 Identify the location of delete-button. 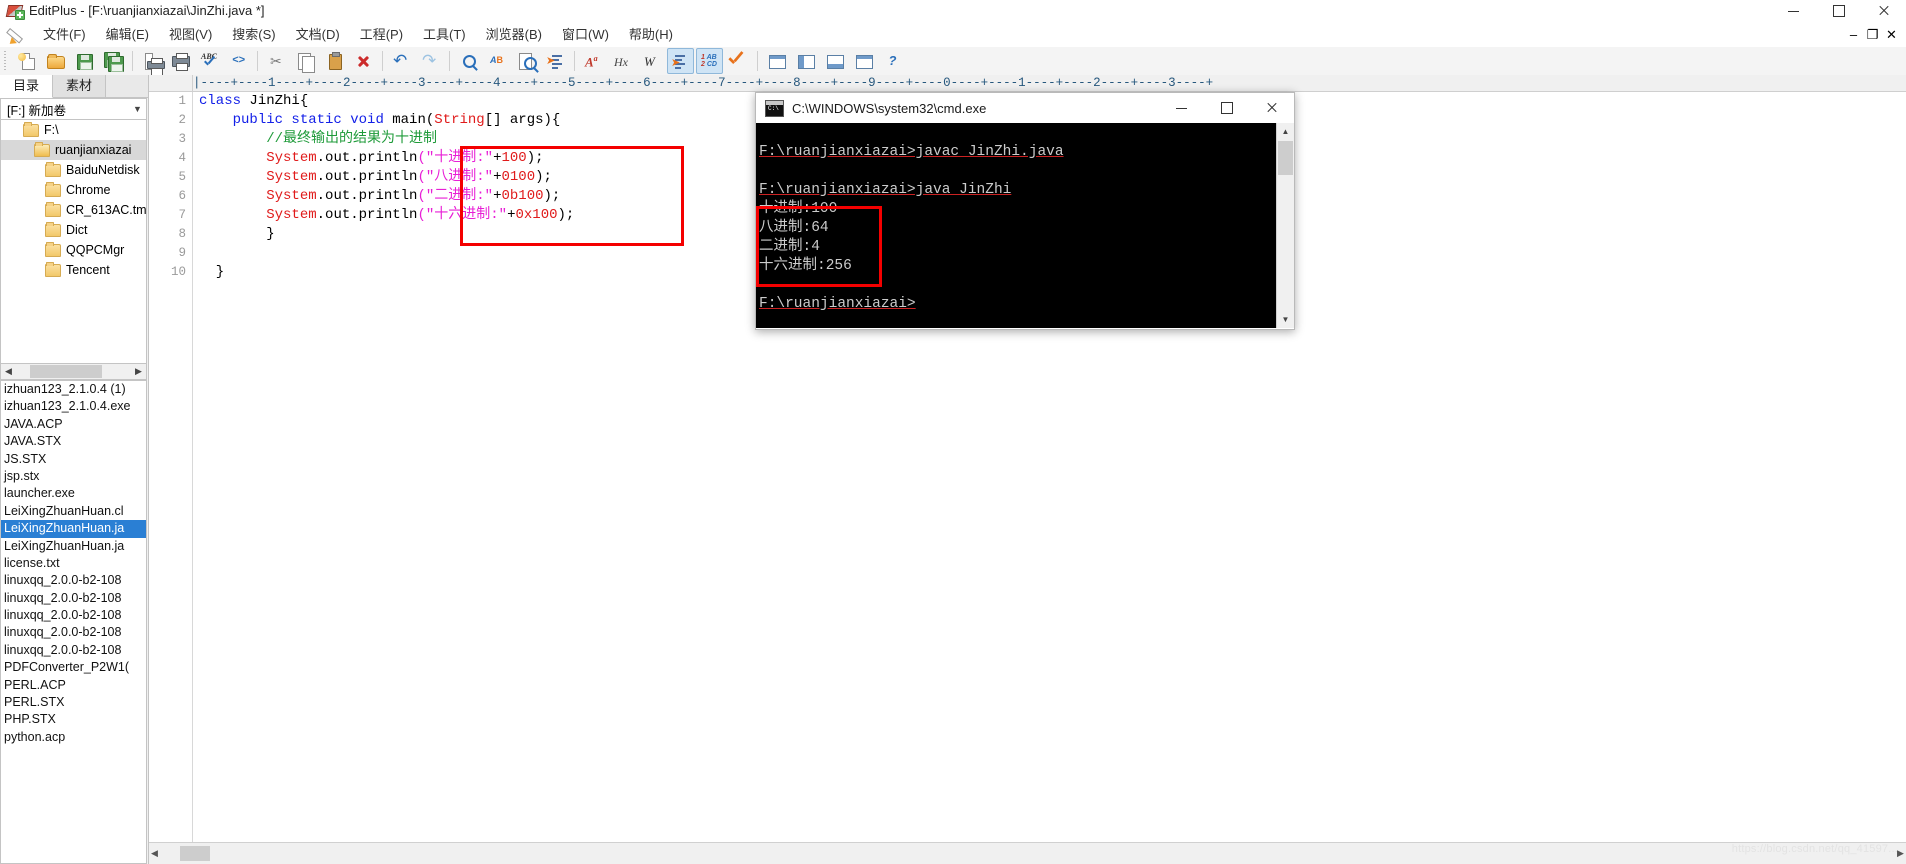
(363, 61).